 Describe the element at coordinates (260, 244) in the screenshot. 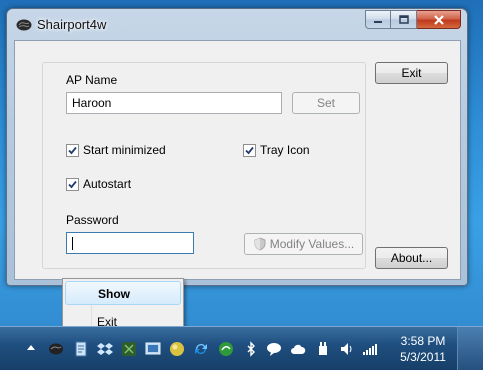

I see `shield-icon` at that location.